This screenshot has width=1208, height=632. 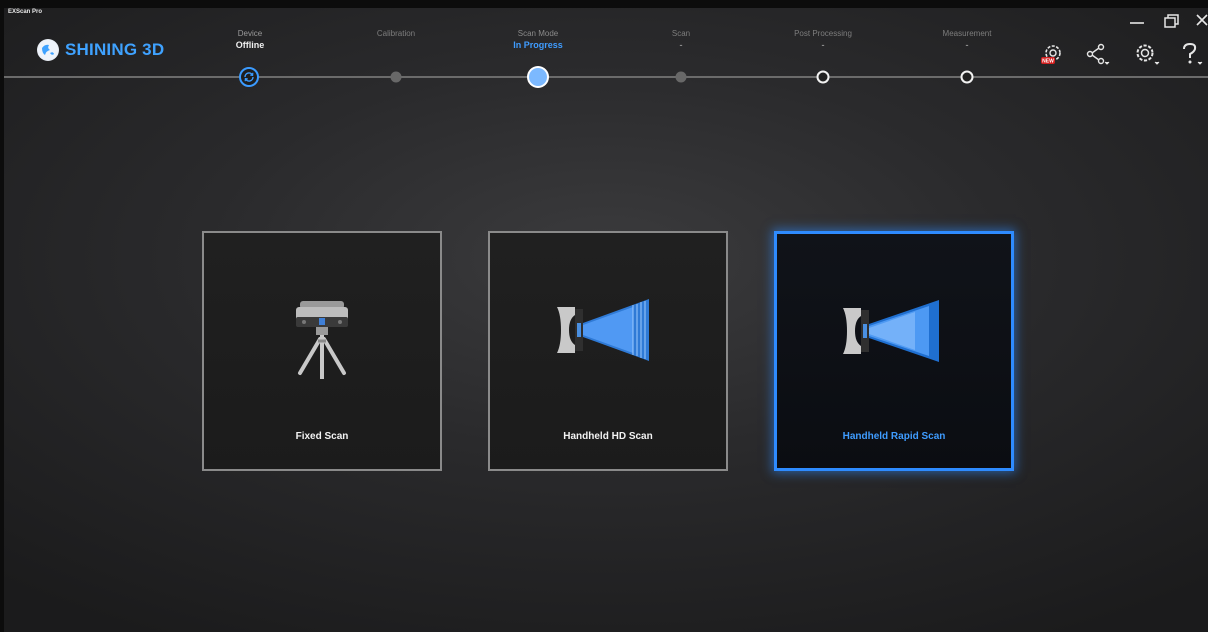 I want to click on shining3d-logo-icon, so click(x=48, y=50).